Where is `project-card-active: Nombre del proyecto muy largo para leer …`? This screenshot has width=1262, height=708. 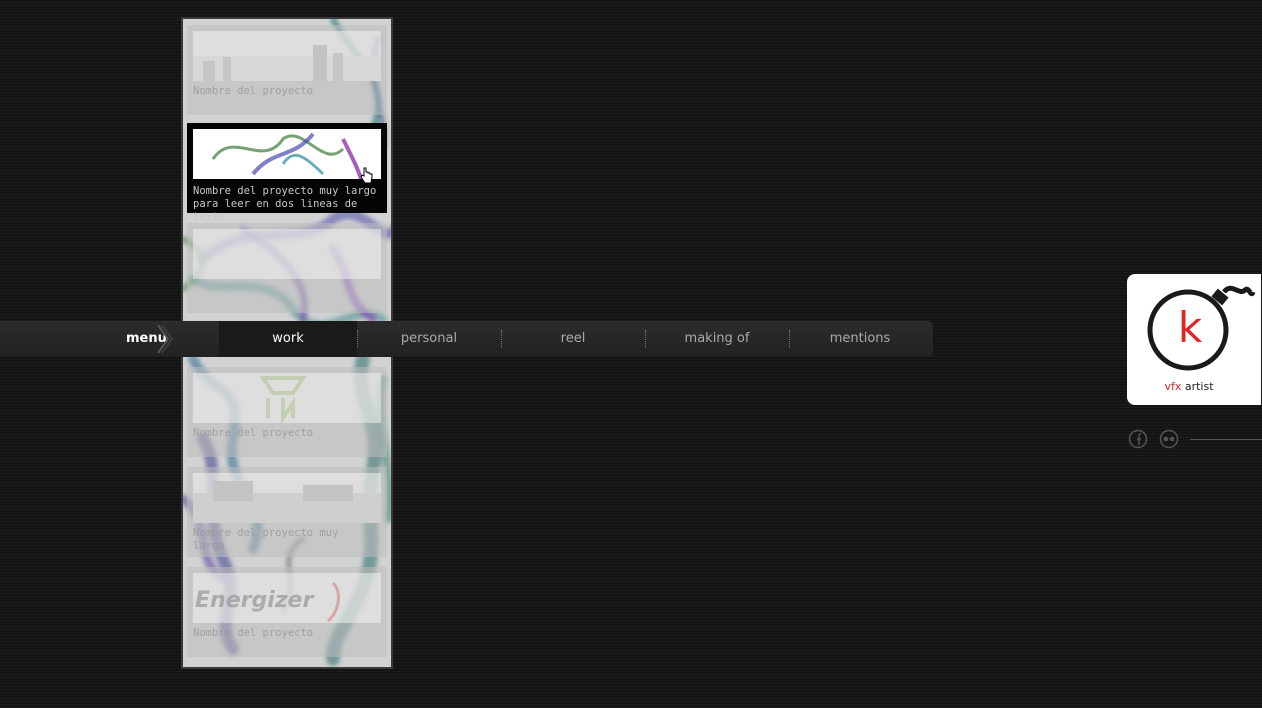
project-card-active: Nombre del proyecto muy largo para leer … is located at coordinates (287, 173).